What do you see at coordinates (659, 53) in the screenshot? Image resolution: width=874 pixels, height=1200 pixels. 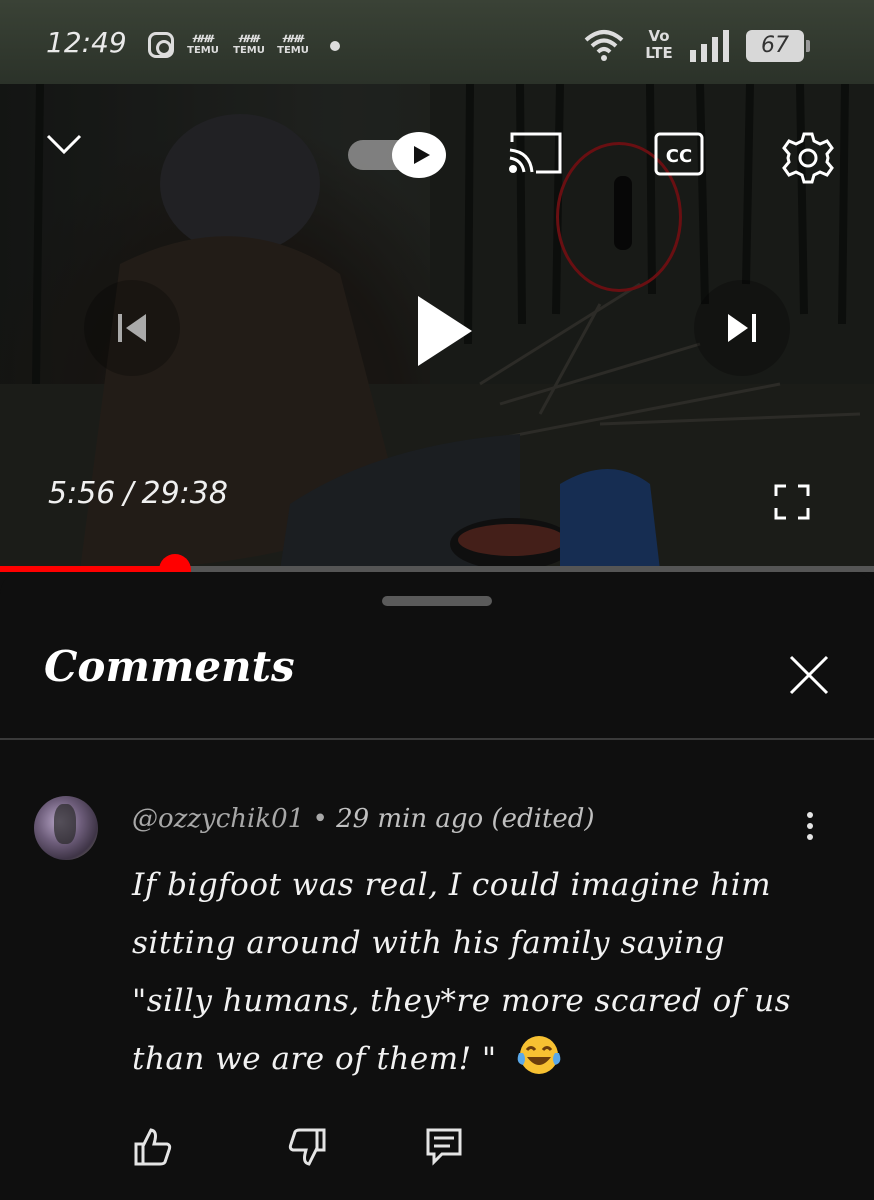 I see `volte-label-bottom: LTE` at bounding box center [659, 53].